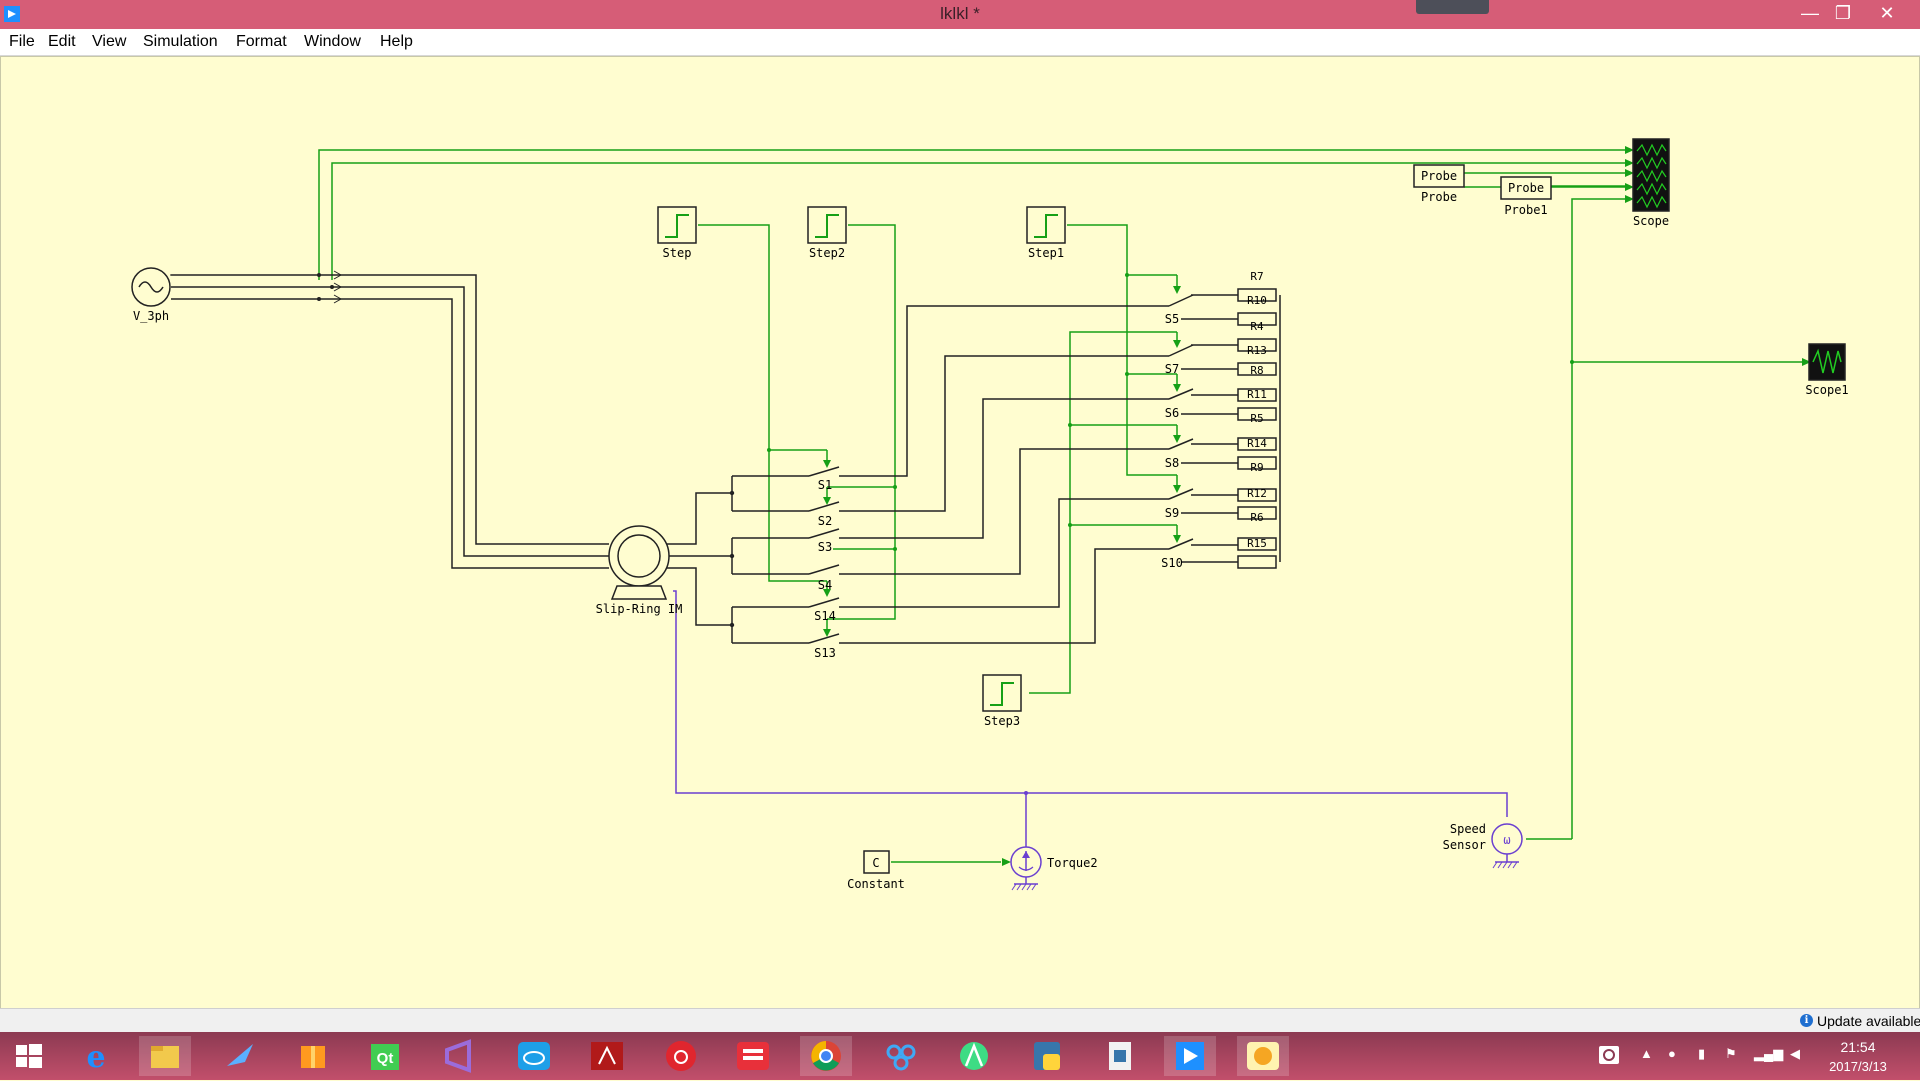 Image resolution: width=1920 pixels, height=1081 pixels. Describe the element at coordinates (1646, 1053) in the screenshot. I see `tray-expand-icon: ▲` at that location.